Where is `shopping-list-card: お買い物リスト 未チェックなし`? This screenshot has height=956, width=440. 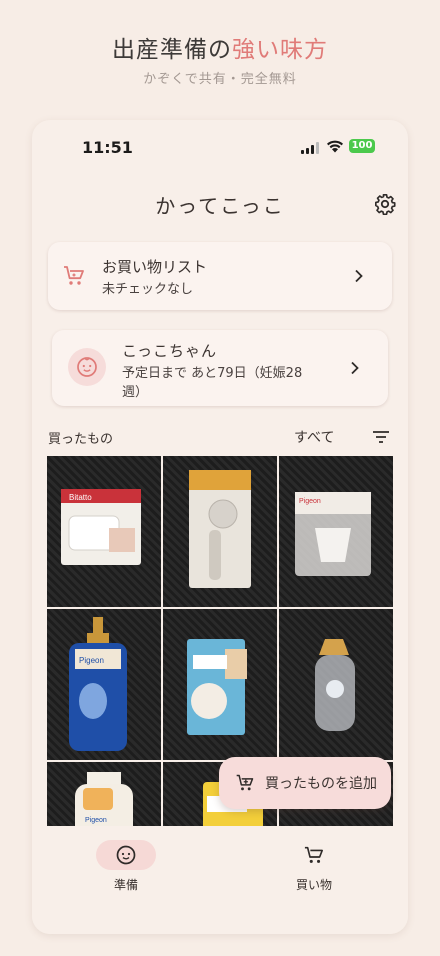 shopping-list-card: お買い物リスト 未チェックなし is located at coordinates (220, 276).